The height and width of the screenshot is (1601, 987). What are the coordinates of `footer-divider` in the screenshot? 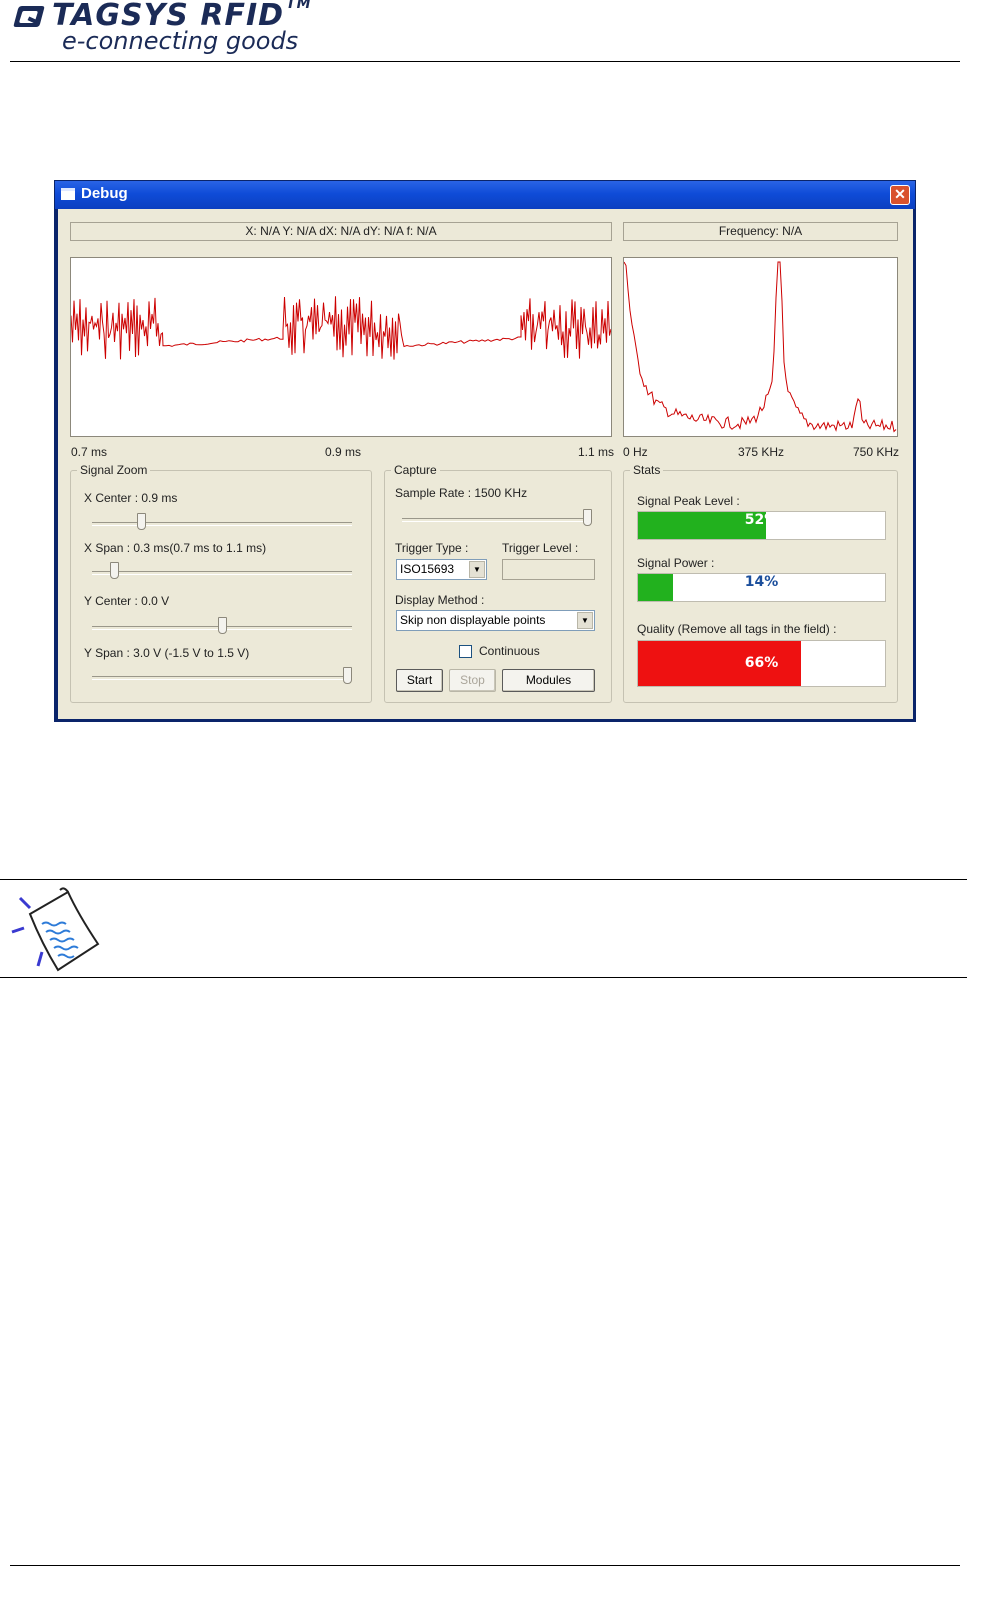 It's located at (485, 1565).